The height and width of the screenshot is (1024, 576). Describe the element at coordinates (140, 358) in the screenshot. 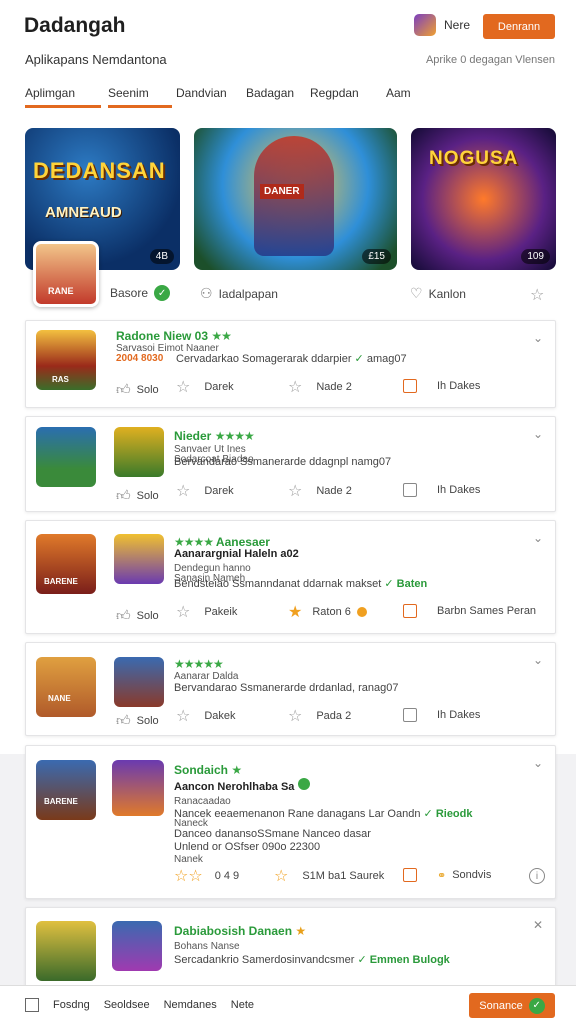

I see `card-line-2: 2004 8030` at that location.